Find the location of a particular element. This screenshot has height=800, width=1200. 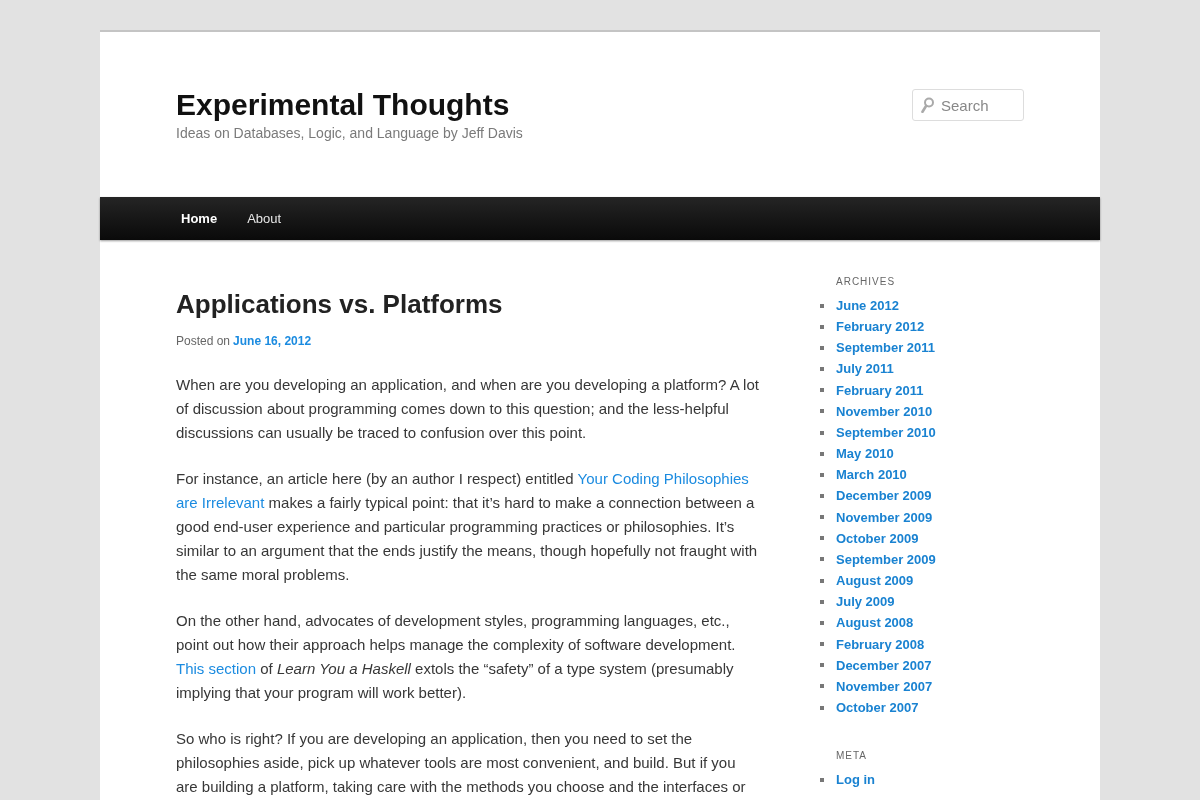

sidebar-link: October 2009 is located at coordinates (877, 538).